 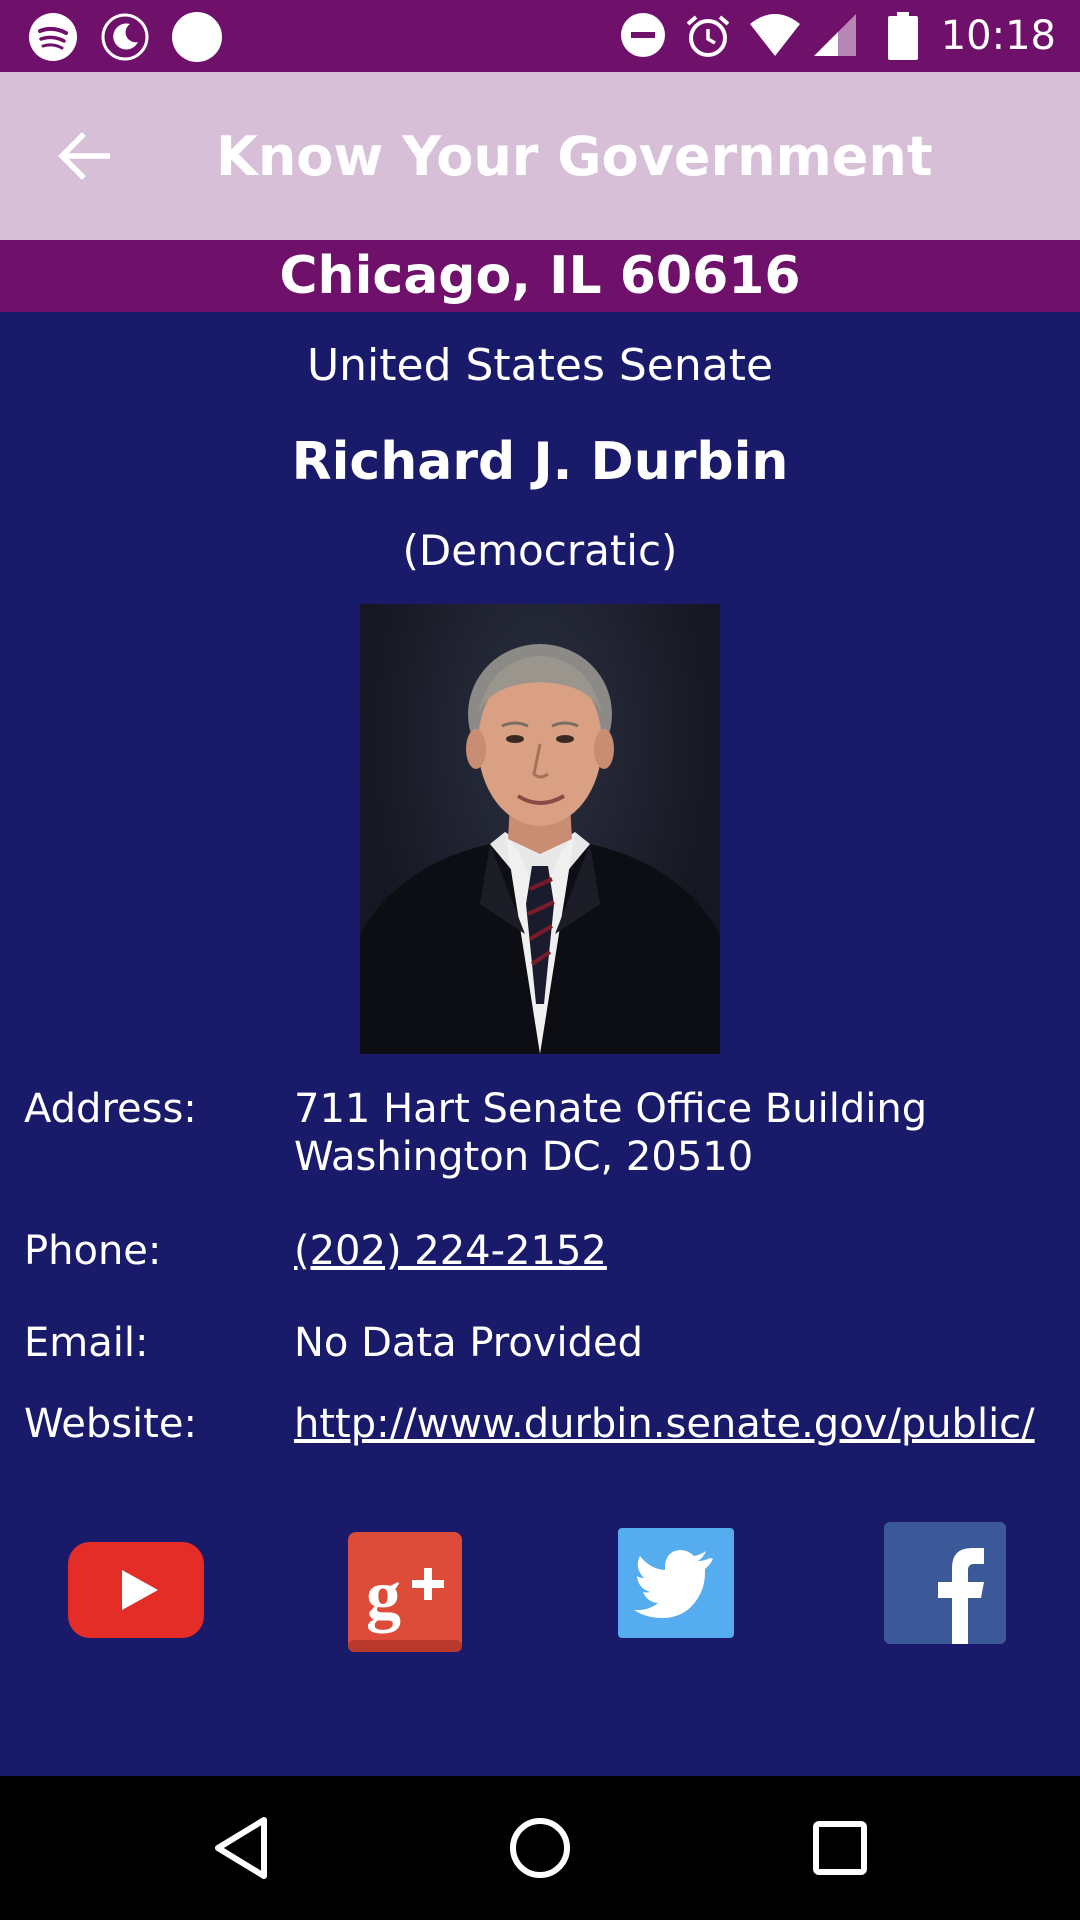 I want to click on location-text: Chicago, IL 60616, so click(x=540, y=276).